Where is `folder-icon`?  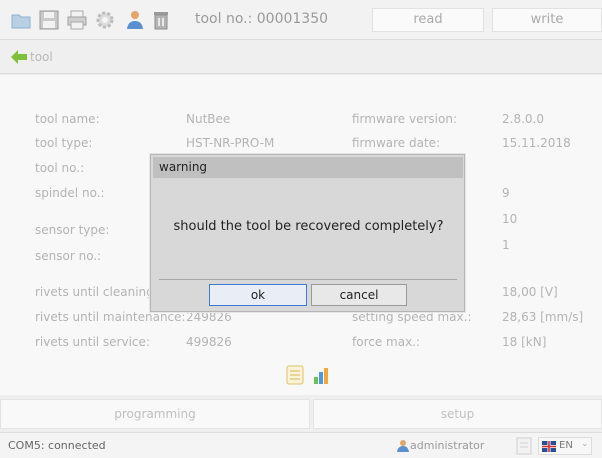 folder-icon is located at coordinates (21, 20).